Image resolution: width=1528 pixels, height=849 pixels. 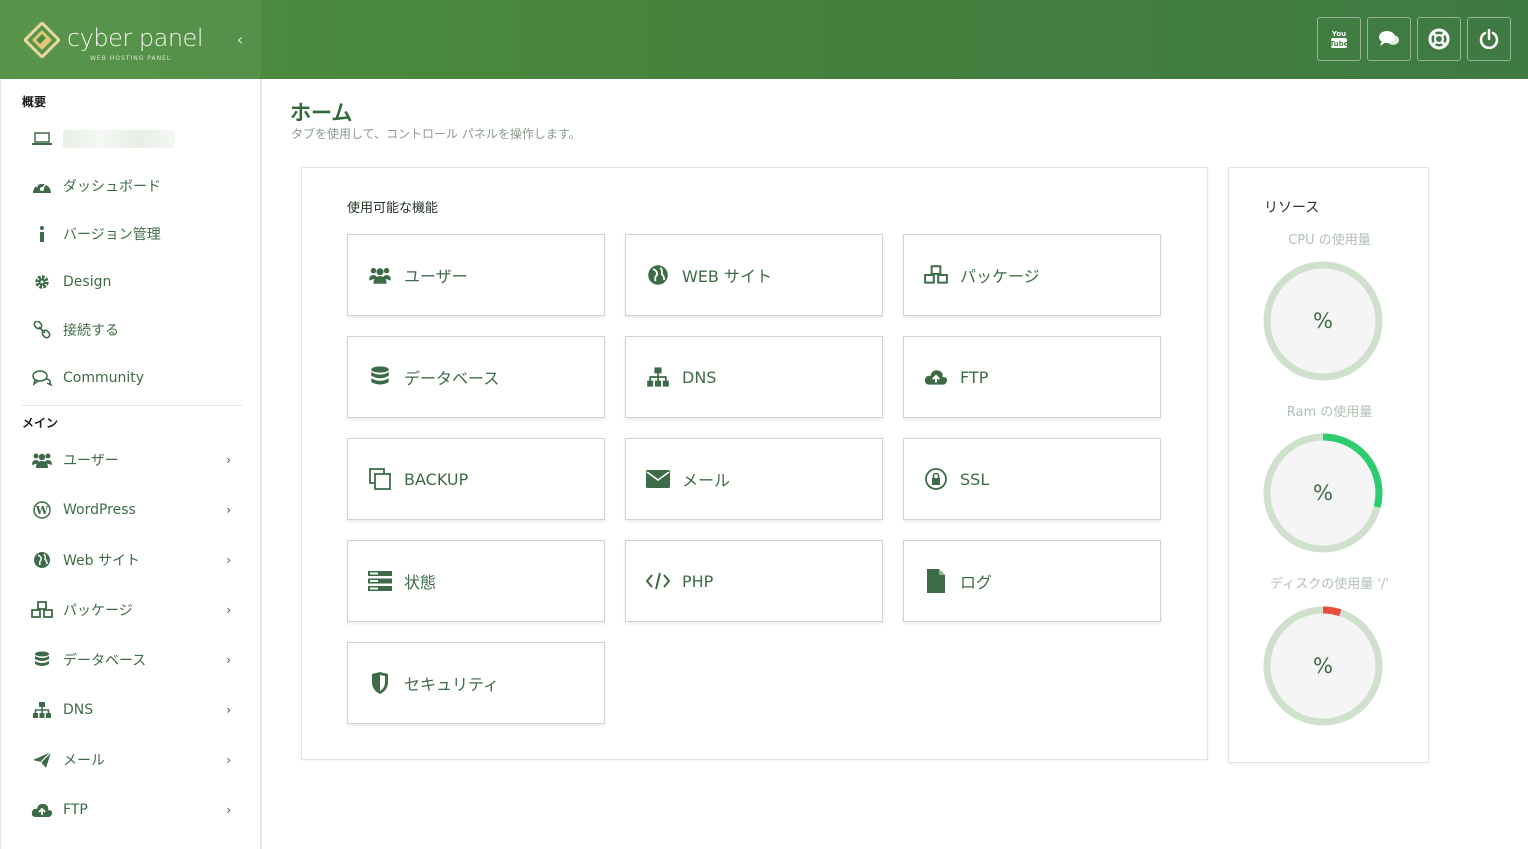 What do you see at coordinates (974, 377) in the screenshot?
I see `tile-label: FTP` at bounding box center [974, 377].